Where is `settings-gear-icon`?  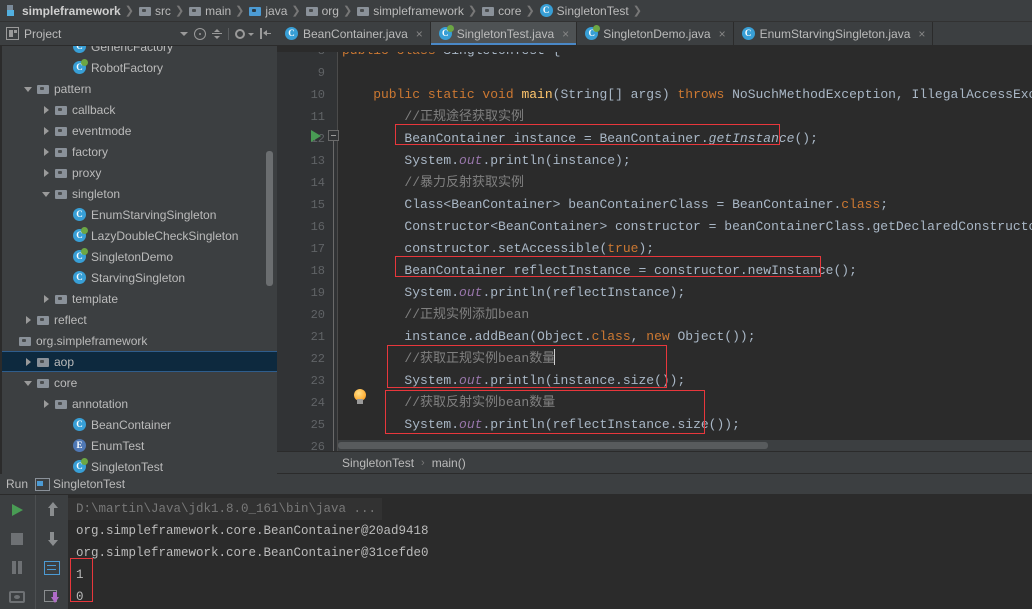 settings-gear-icon is located at coordinates (240, 34).